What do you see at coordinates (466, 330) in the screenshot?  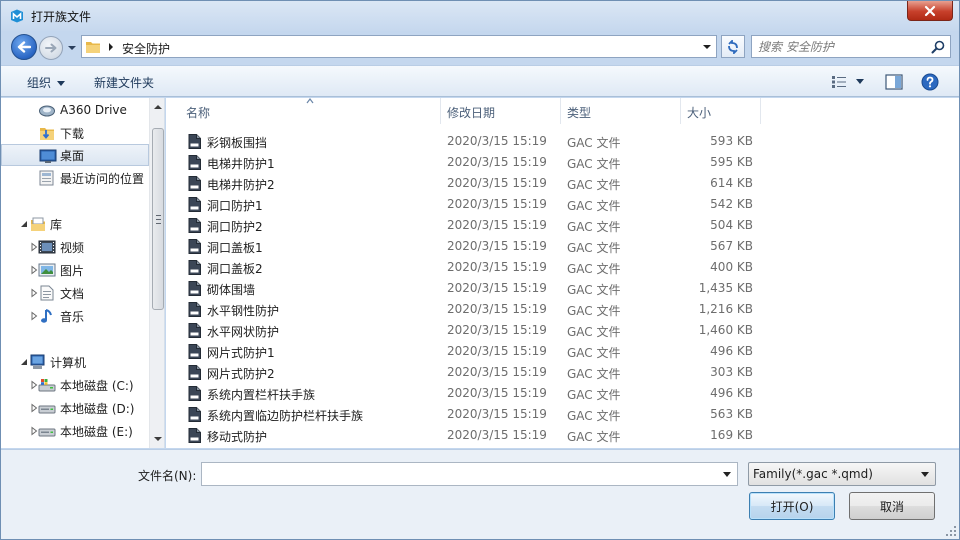 I see `table-row: 水平网状防护 2020/3/15 15:19 GAC 文件 1,460 KB` at bounding box center [466, 330].